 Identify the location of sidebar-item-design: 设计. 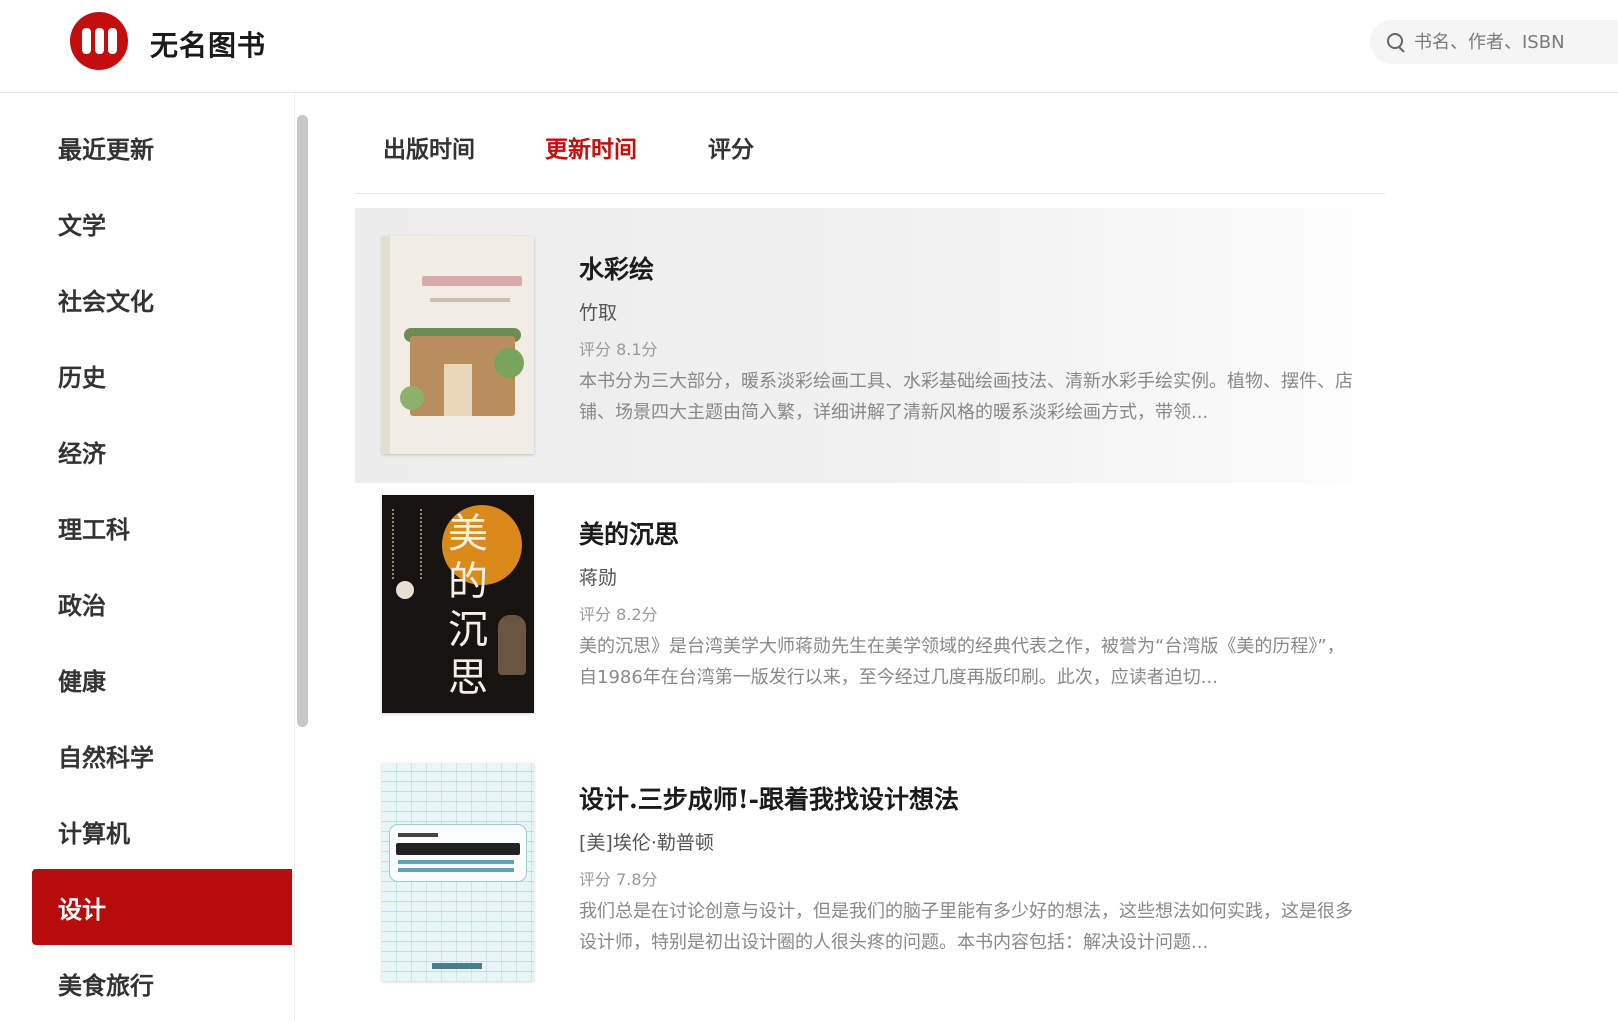
(162, 907).